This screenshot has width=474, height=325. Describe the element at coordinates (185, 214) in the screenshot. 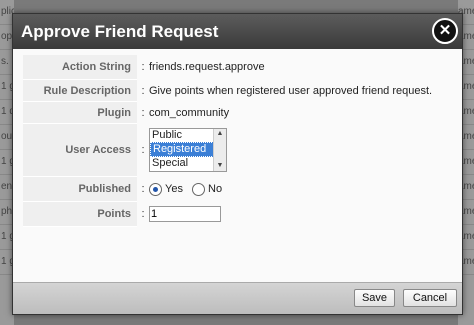

I see `points-input` at that location.